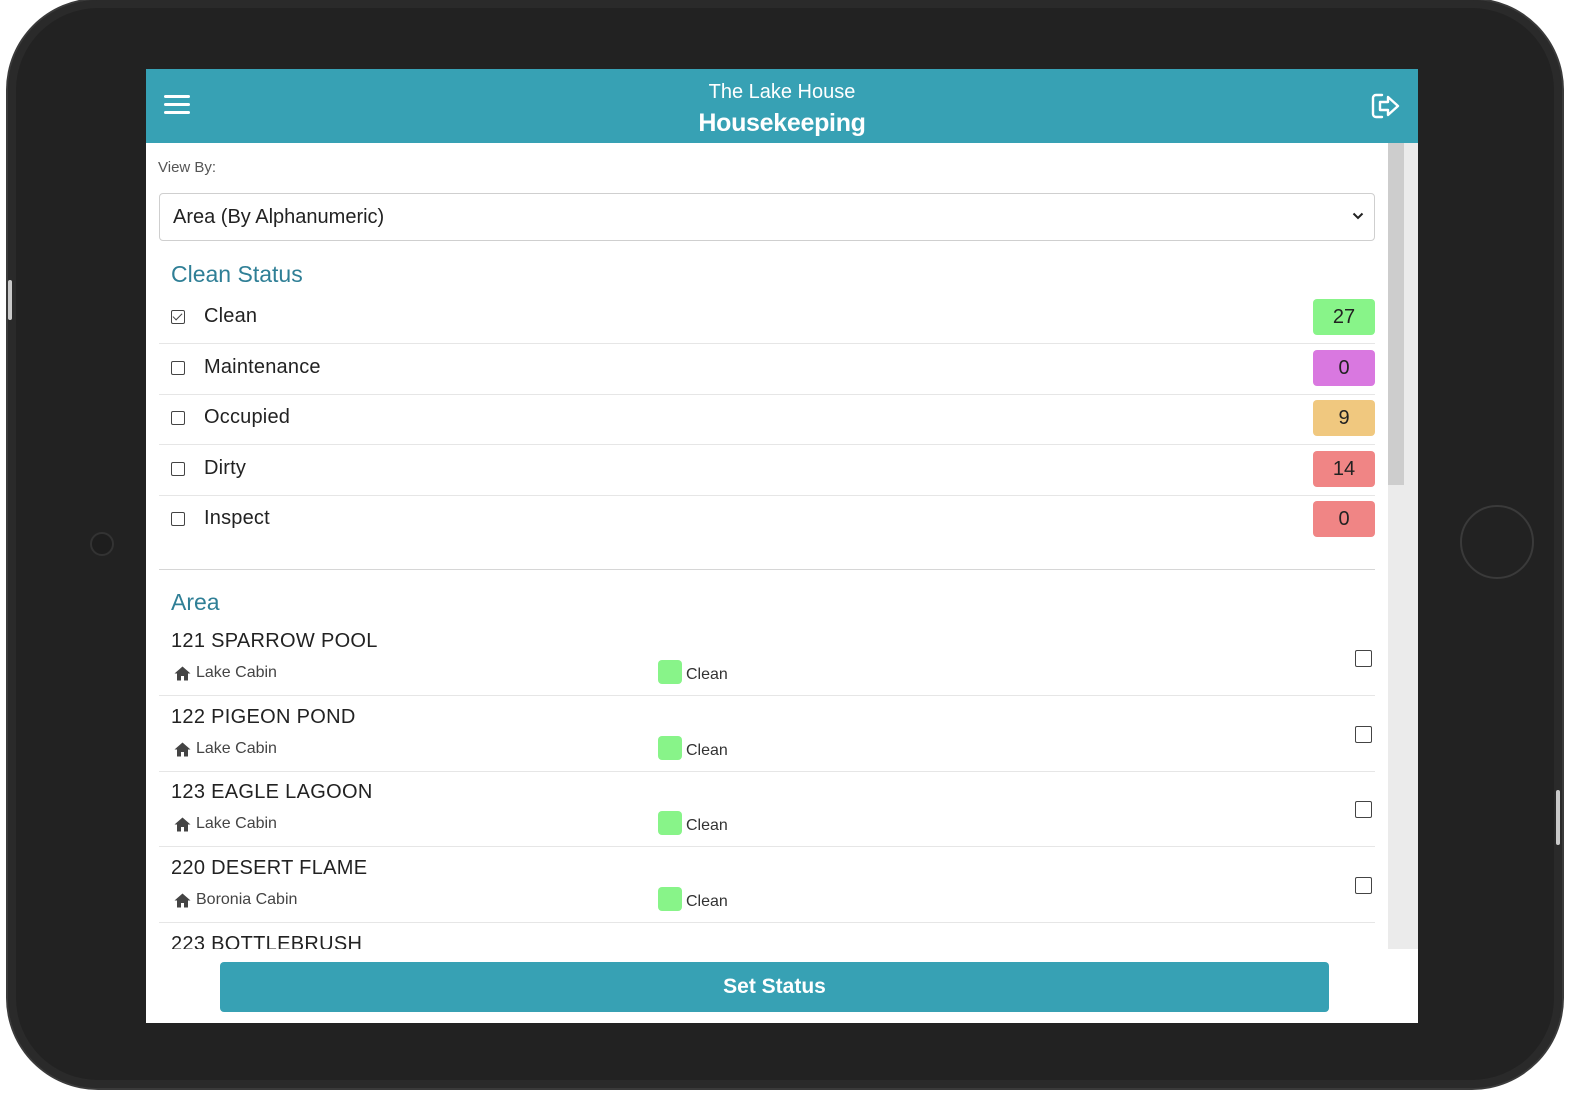 The image size is (1578, 1097). What do you see at coordinates (767, 734) in the screenshot?
I see `area-list-item: 122 PIGEON POND Lake Cabin Clean` at bounding box center [767, 734].